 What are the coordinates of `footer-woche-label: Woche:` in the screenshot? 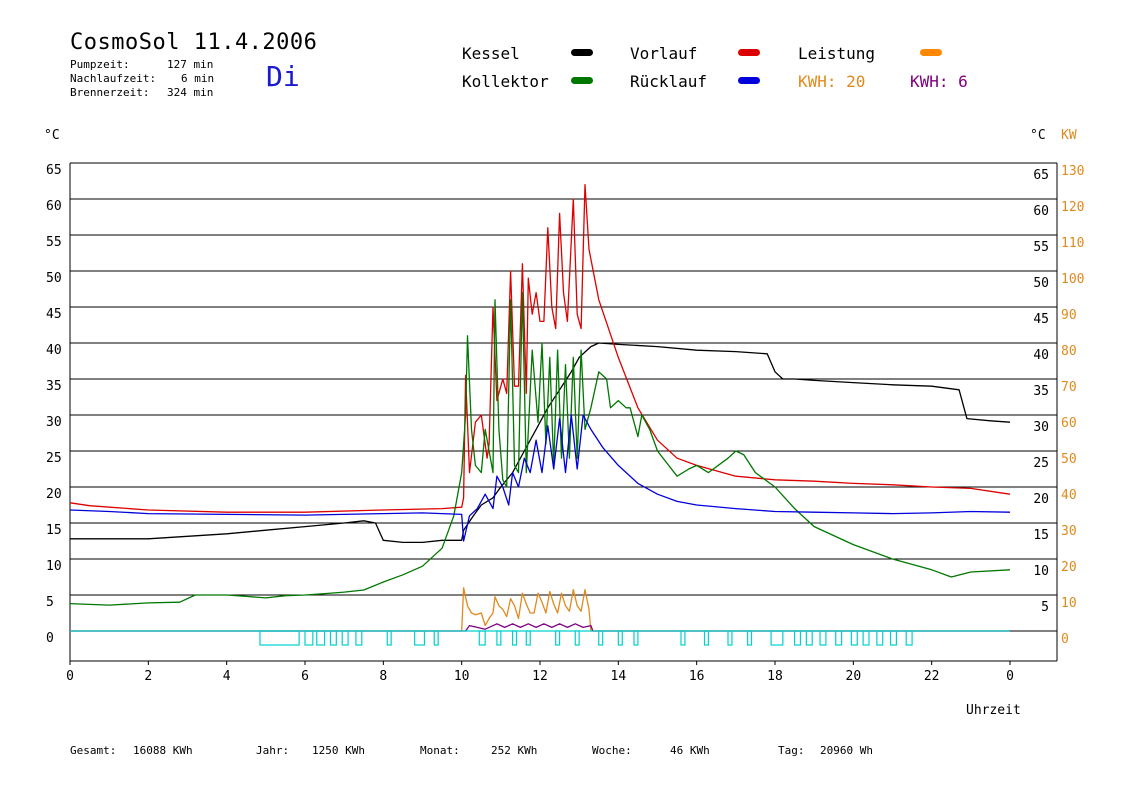 It's located at (612, 750).